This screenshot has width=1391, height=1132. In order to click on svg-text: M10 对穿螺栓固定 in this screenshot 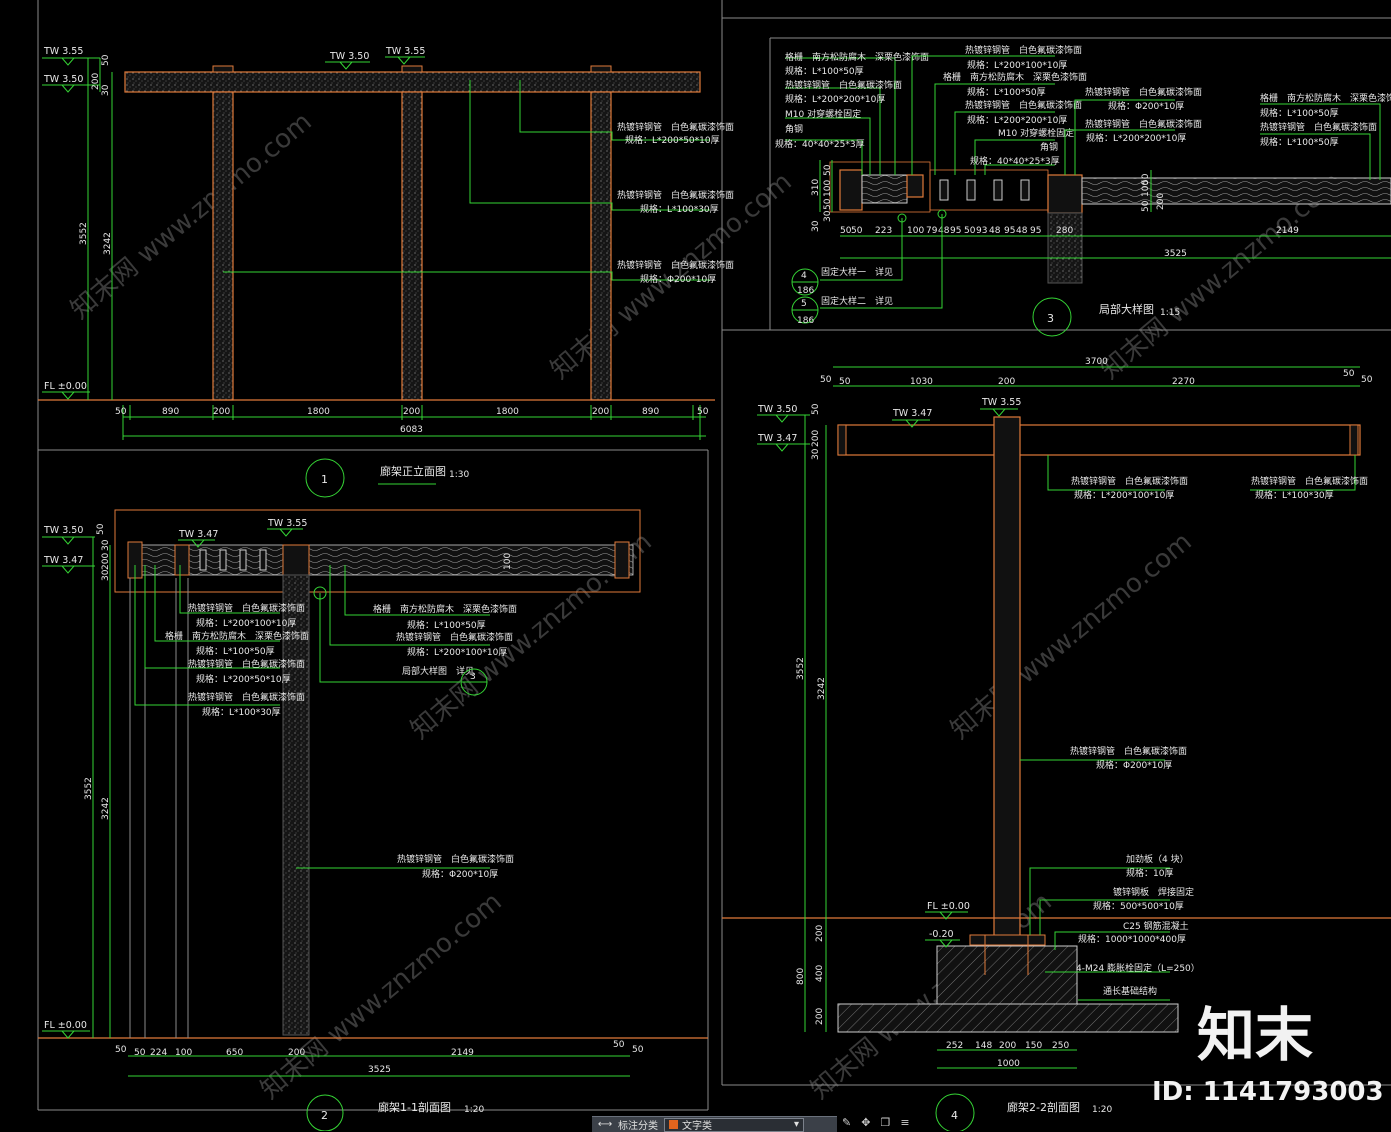, I will do `click(1036, 133)`.